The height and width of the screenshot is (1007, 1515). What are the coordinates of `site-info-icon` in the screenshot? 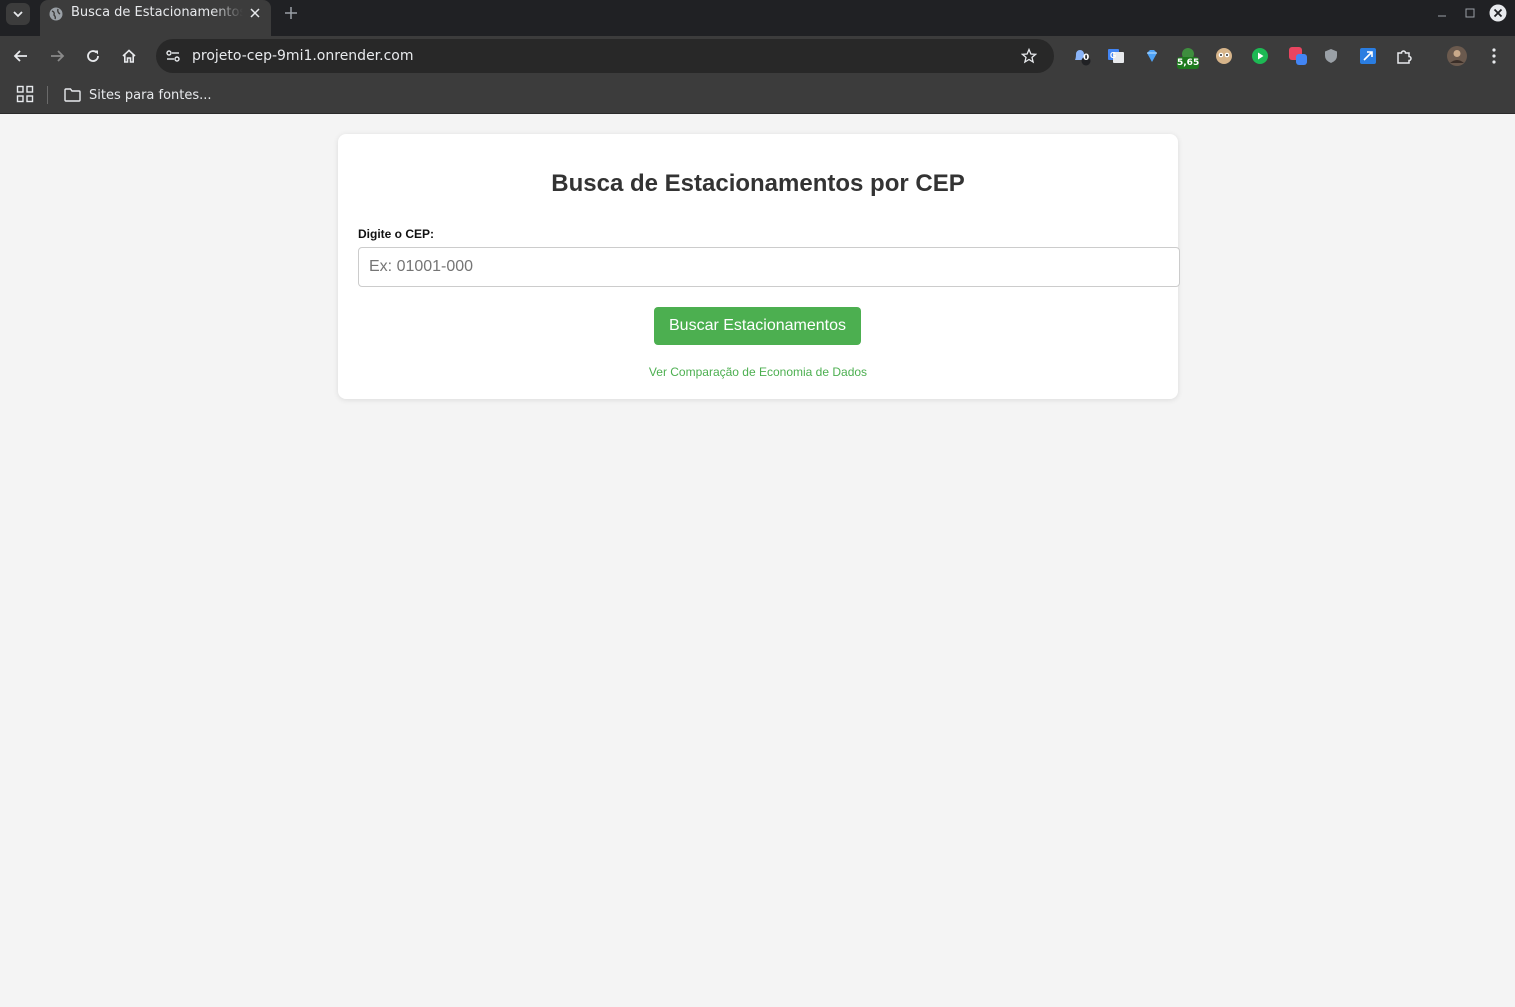 It's located at (173, 56).